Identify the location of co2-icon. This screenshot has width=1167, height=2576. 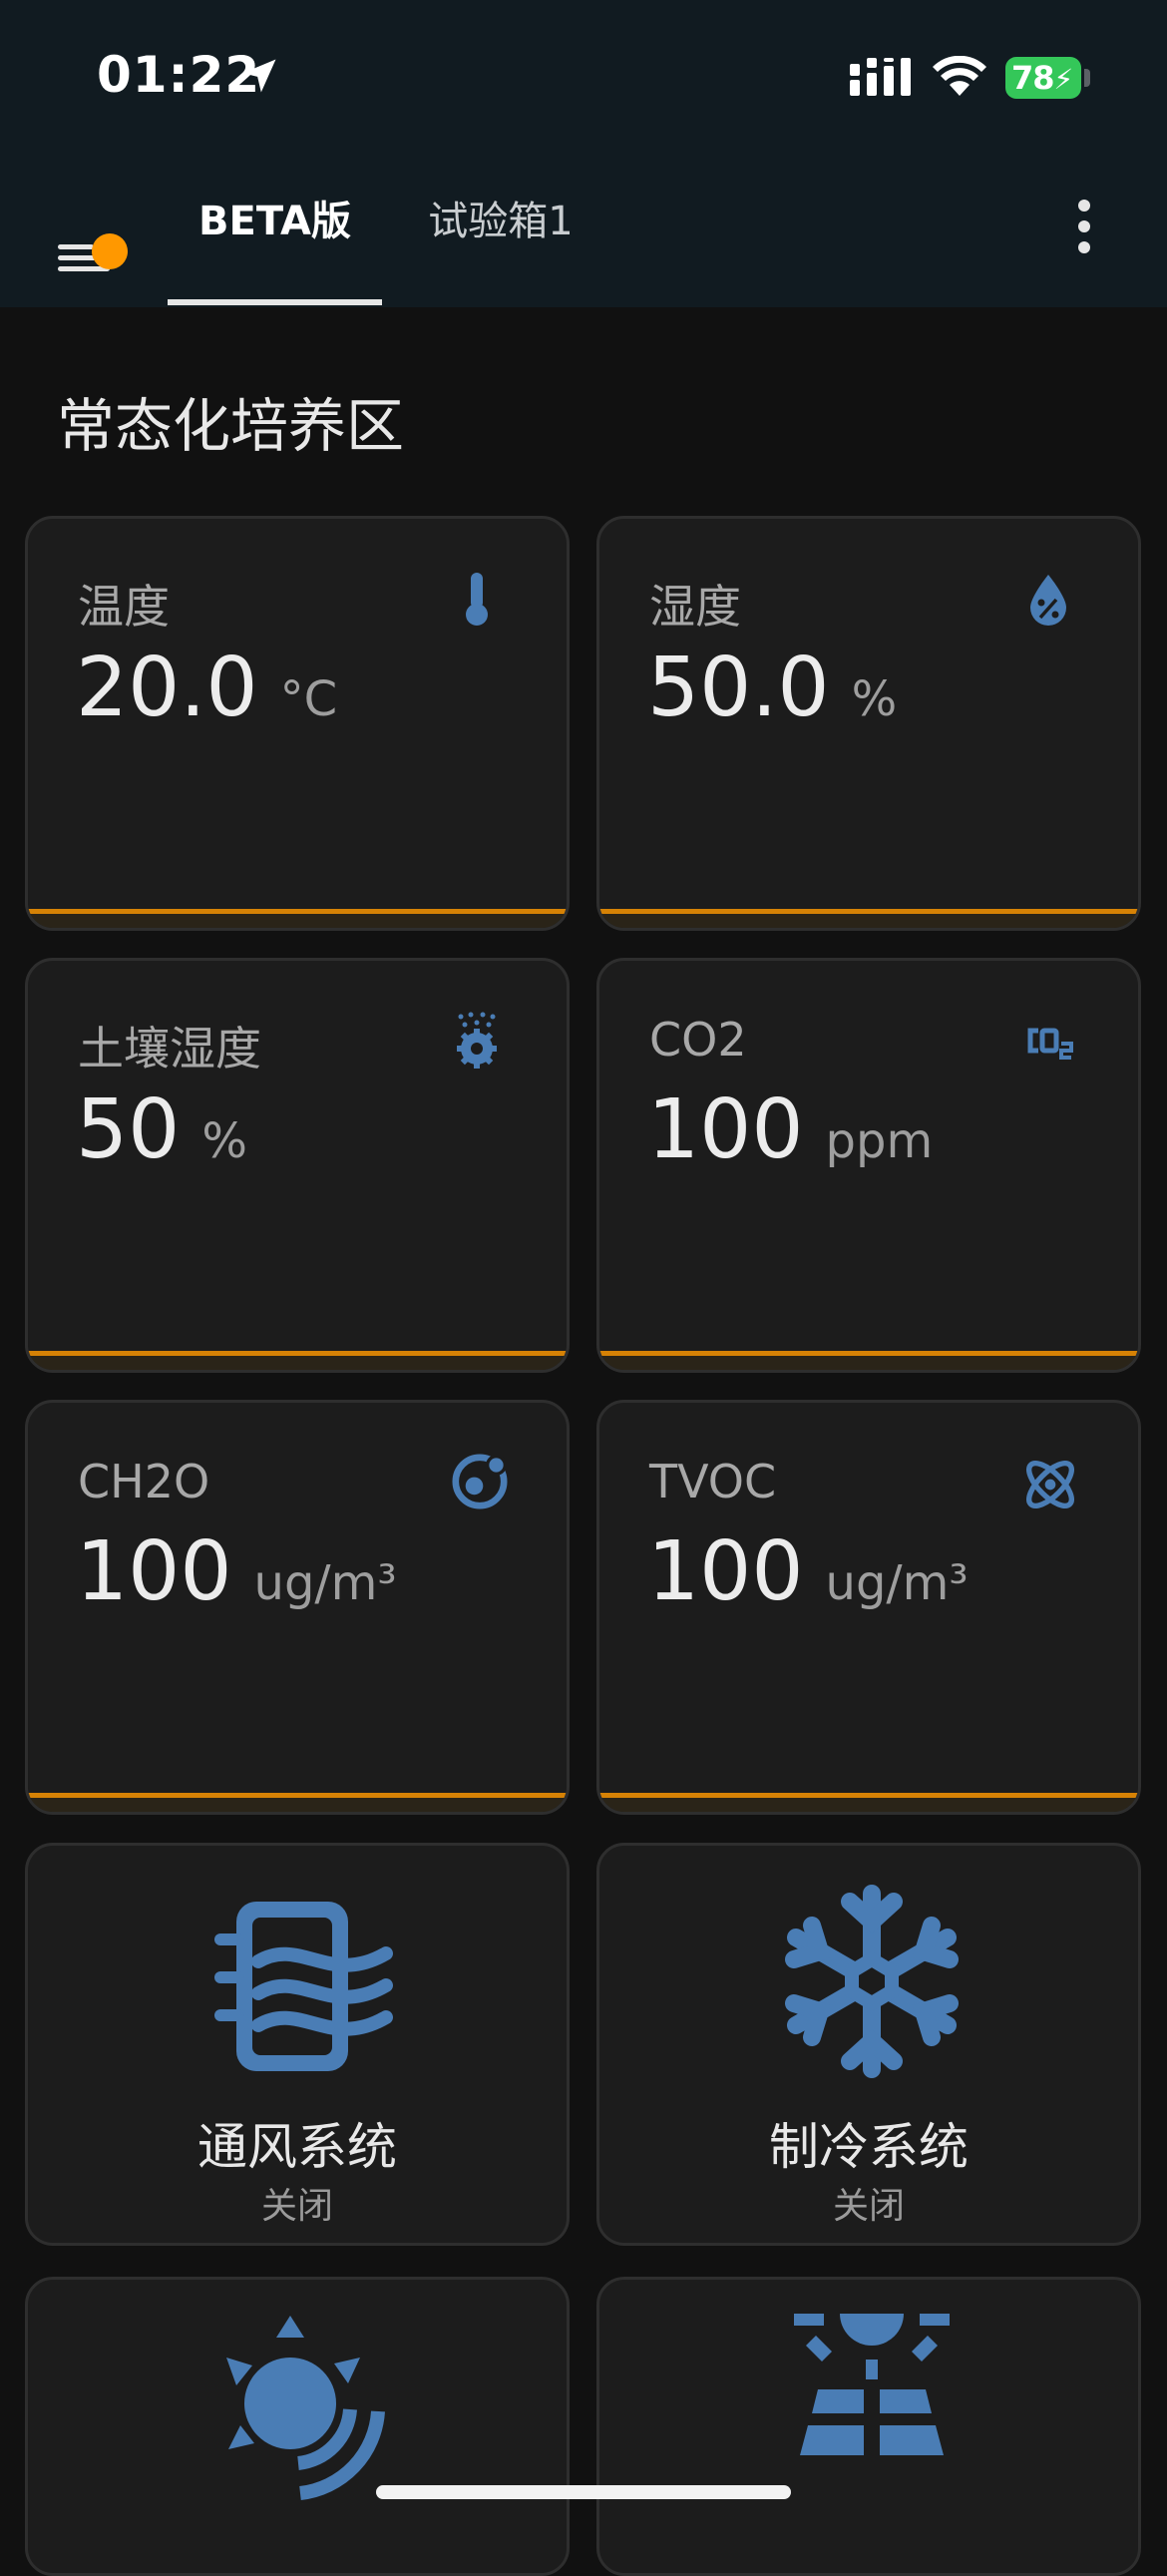
(1050, 1044).